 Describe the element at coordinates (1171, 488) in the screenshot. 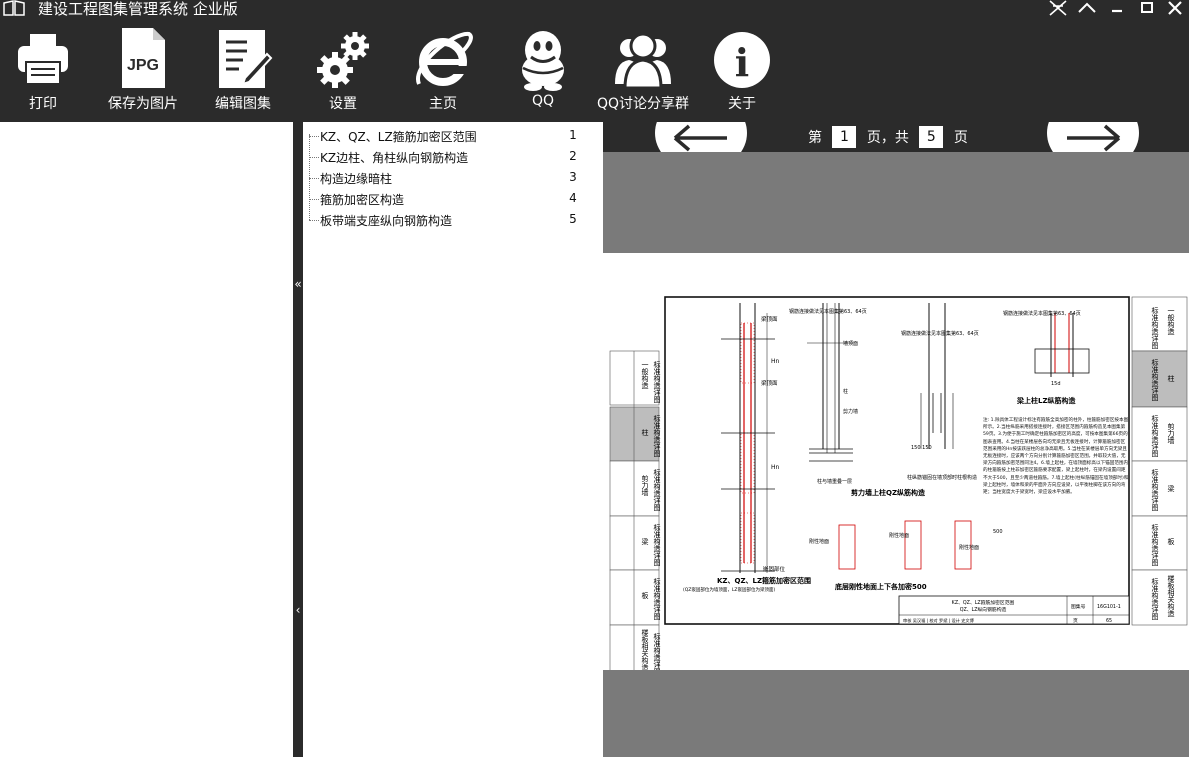

I see `right-tab-name: 梁` at that location.